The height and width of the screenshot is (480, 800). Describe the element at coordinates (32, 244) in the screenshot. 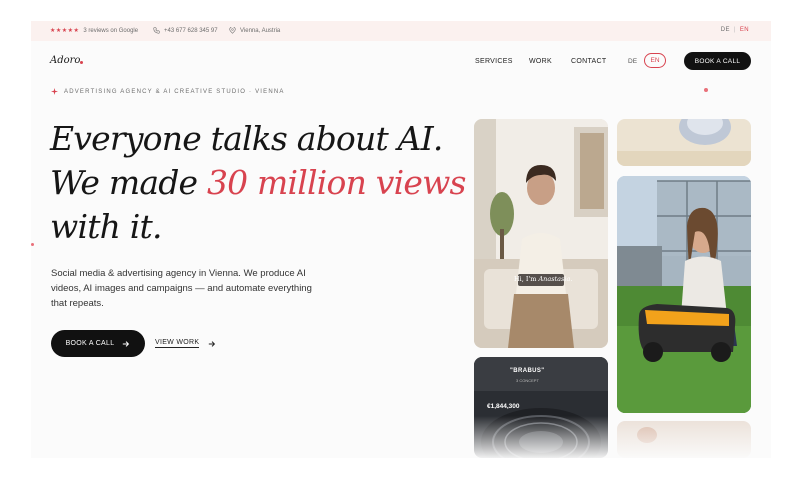

I see `decorative-dot-left` at that location.